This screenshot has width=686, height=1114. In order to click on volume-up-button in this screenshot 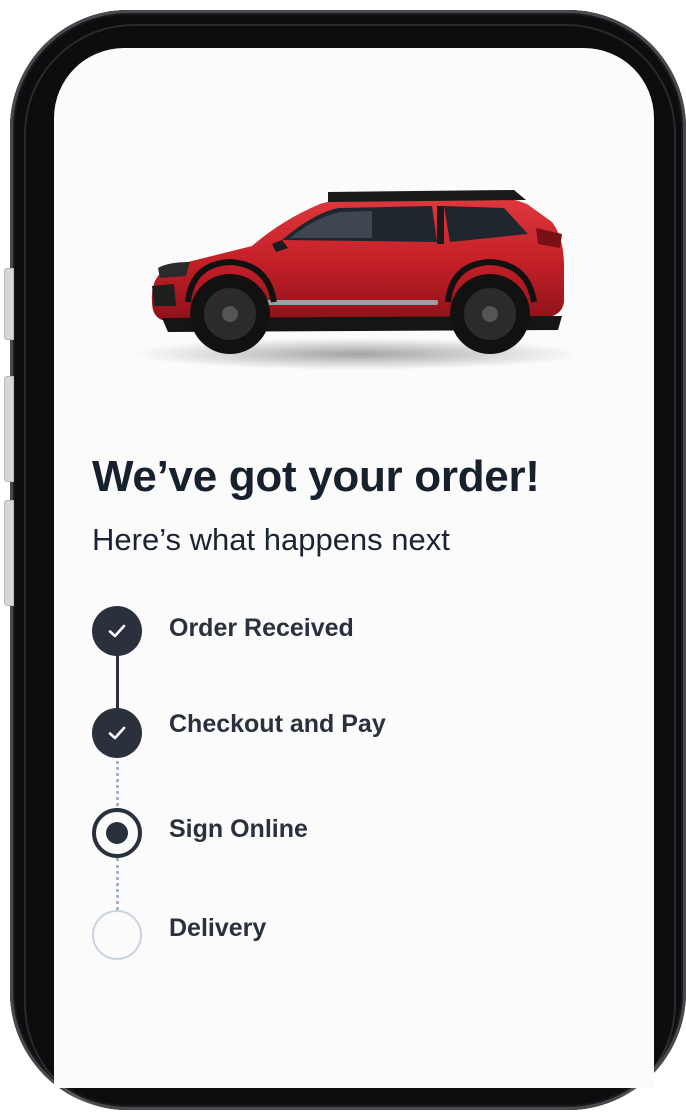, I will do `click(9, 429)`.